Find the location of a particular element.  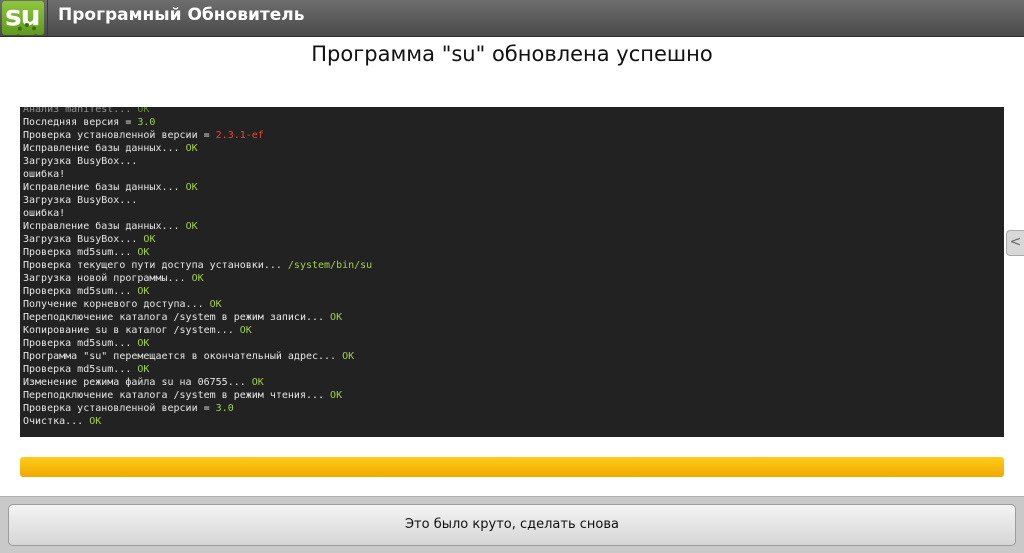

terminal-line: Получение корневого доступа... OK is located at coordinates (512, 304).